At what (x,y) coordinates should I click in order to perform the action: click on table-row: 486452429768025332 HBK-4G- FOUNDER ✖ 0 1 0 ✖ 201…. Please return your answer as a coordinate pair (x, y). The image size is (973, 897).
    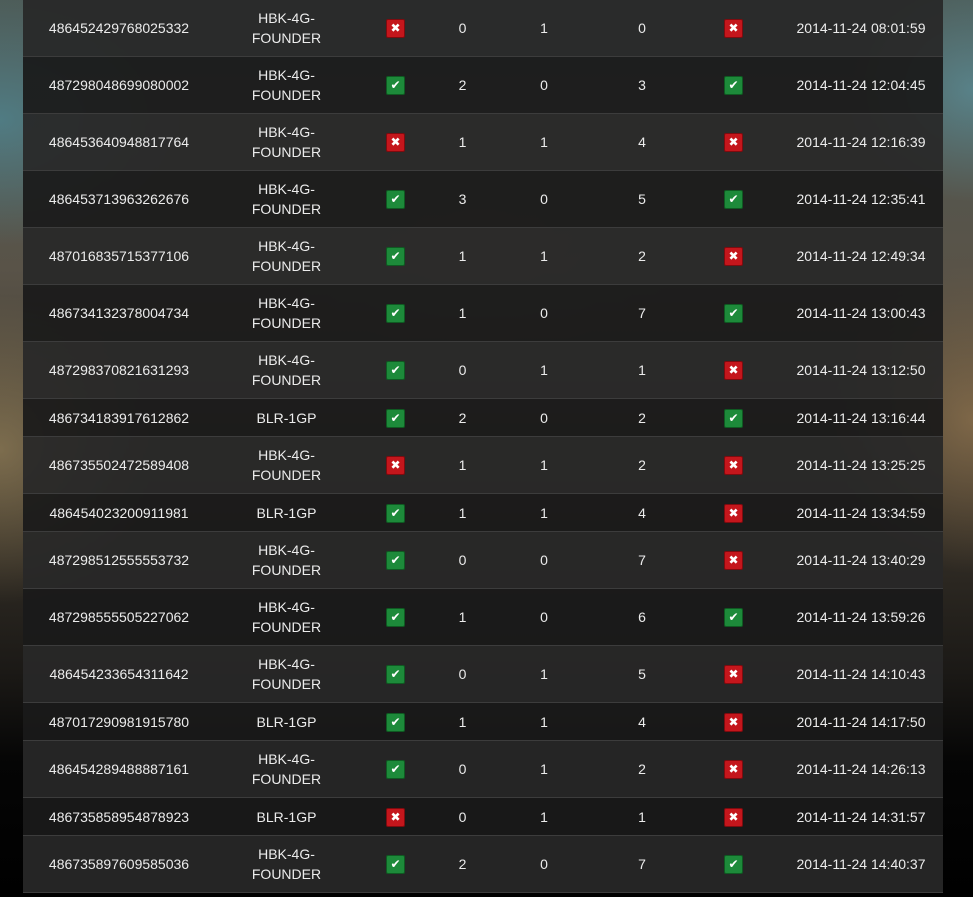
    Looking at the image, I should click on (483, 28).